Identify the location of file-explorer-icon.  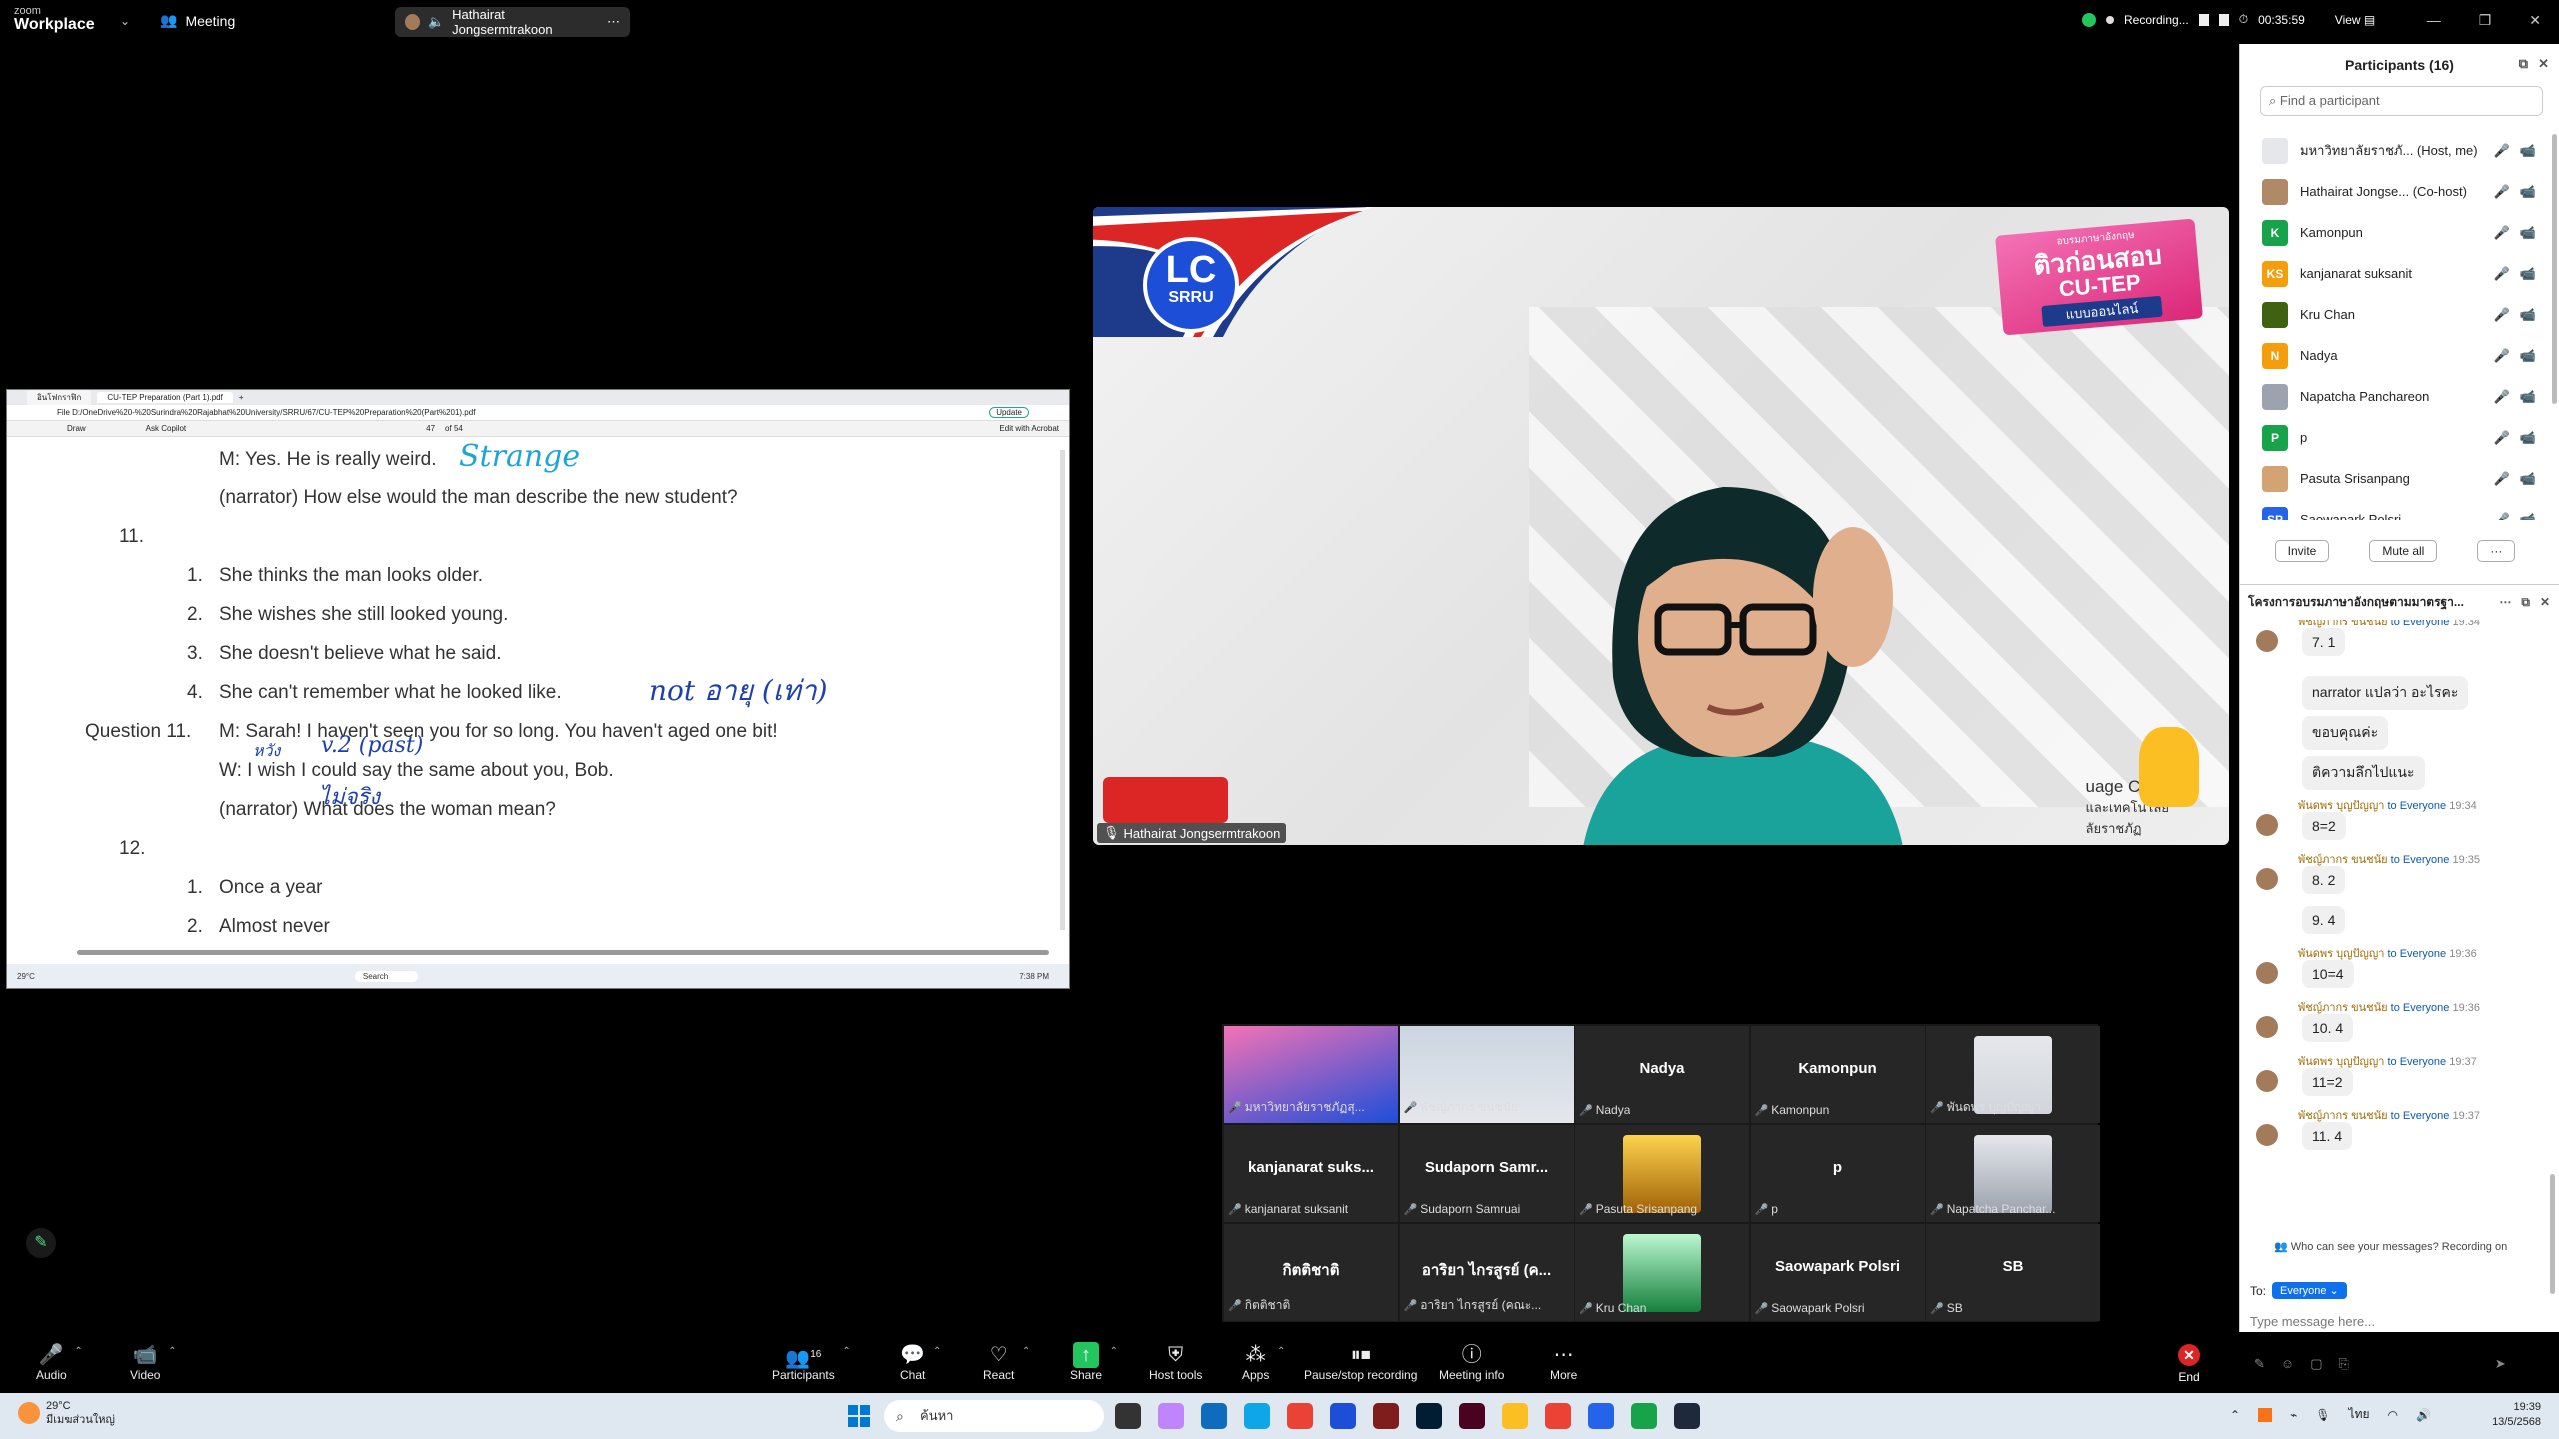
(1515, 1416).